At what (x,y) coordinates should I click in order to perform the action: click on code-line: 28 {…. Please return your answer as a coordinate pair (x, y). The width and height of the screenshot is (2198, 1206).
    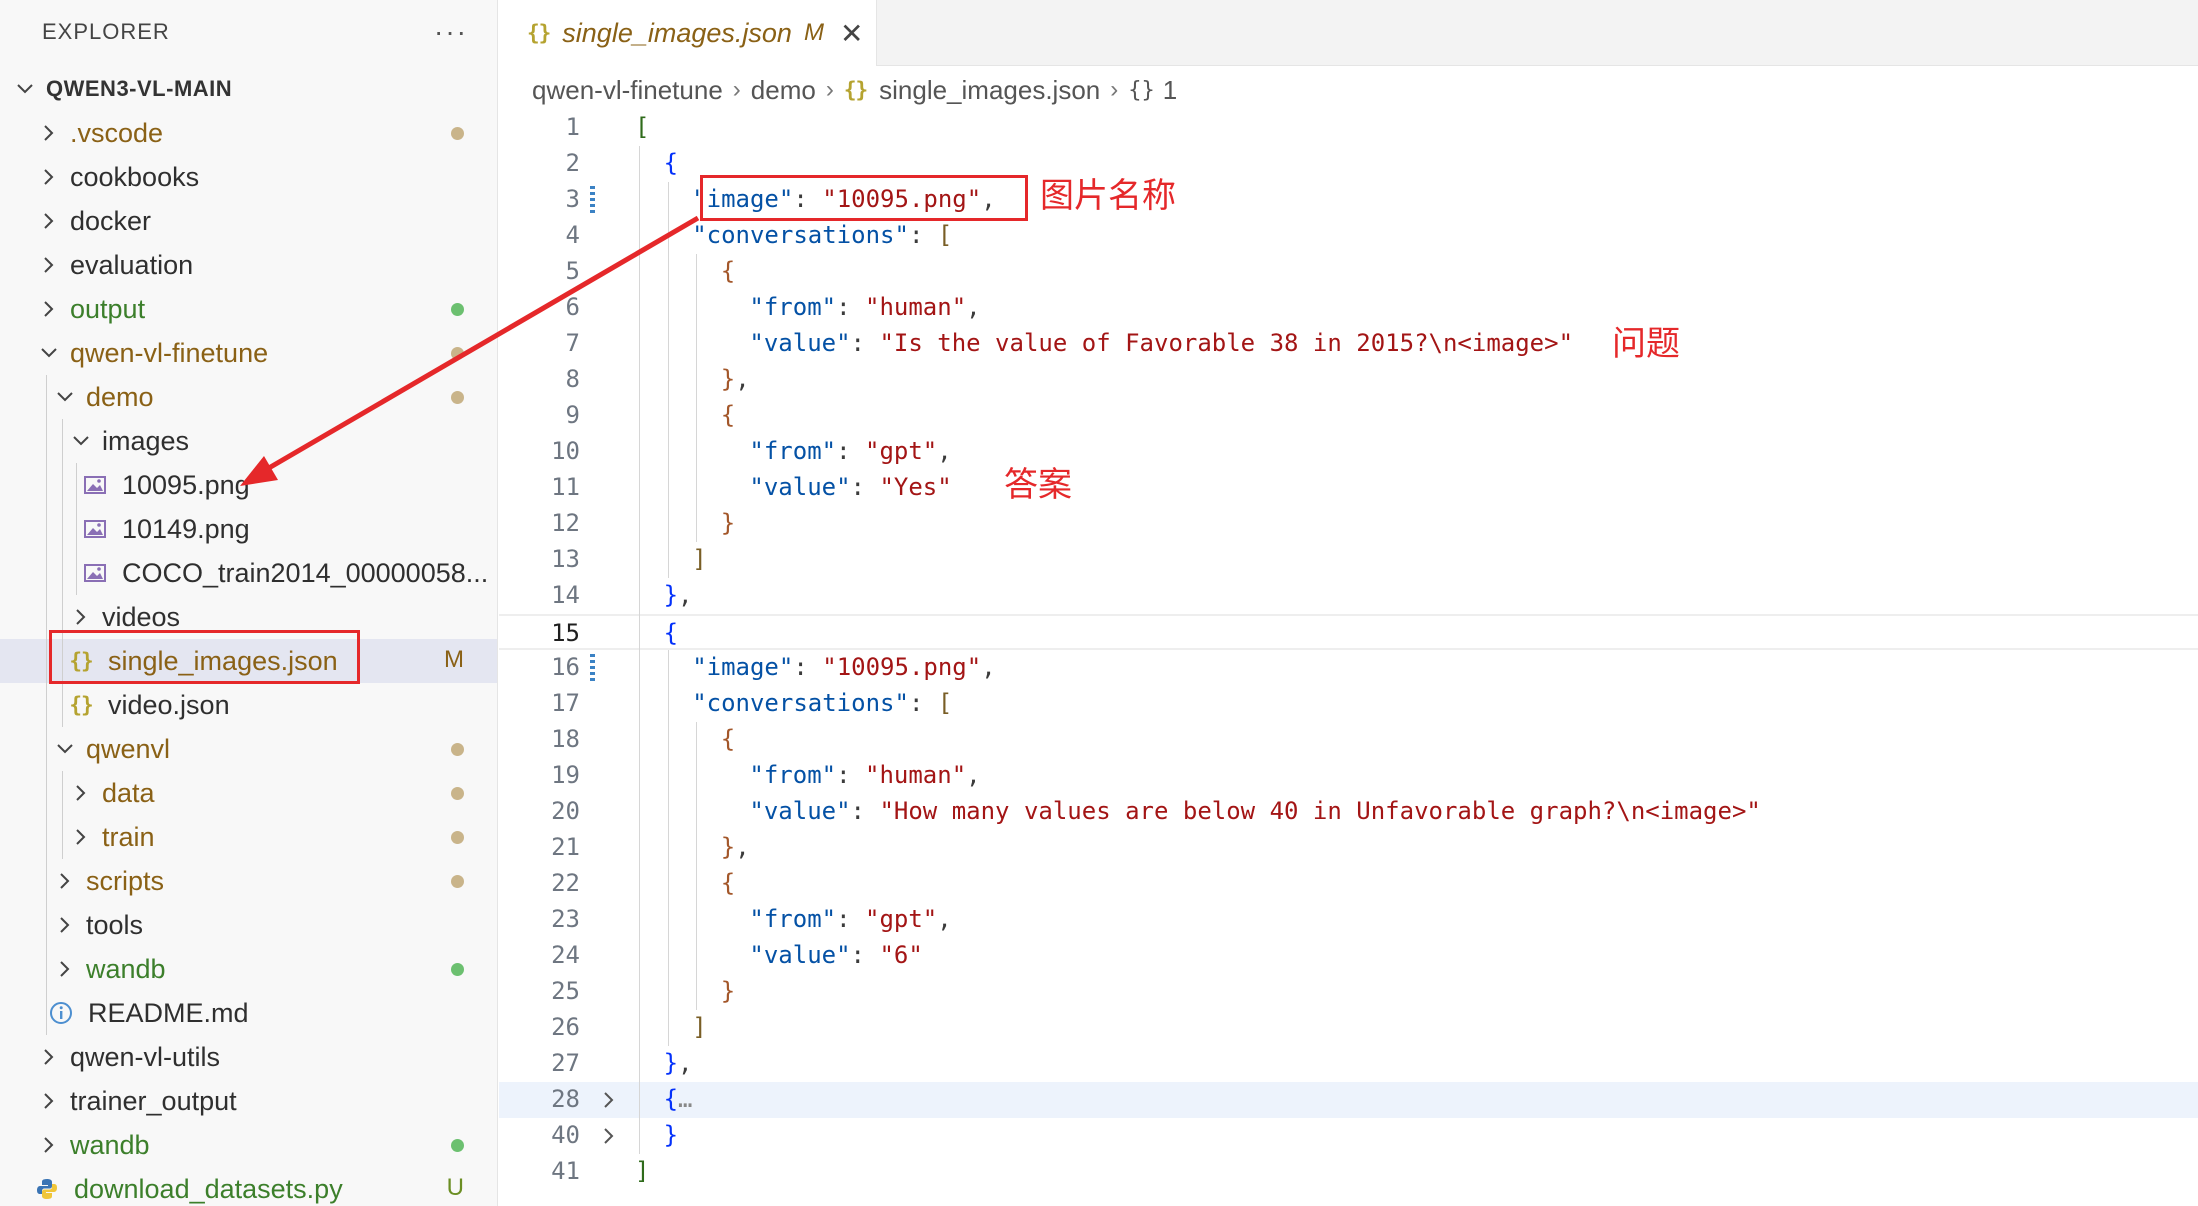
    Looking at the image, I should click on (1348, 1100).